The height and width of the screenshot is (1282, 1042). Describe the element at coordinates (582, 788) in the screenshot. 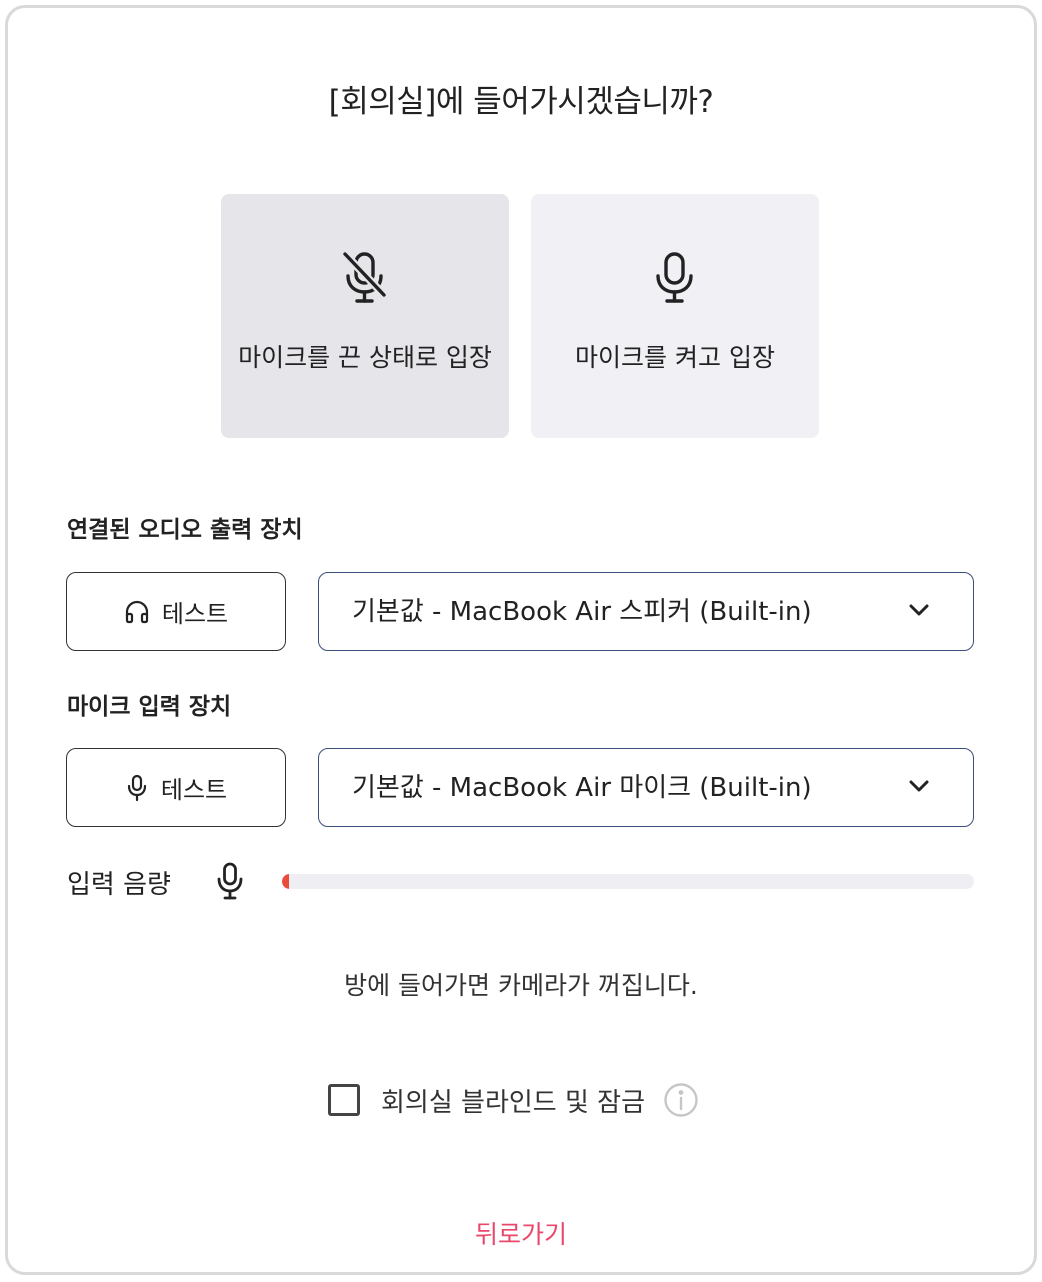

I see `mic-input-selected-value: 기본값 - MacBook Air 마이크 (Built-in)` at that location.